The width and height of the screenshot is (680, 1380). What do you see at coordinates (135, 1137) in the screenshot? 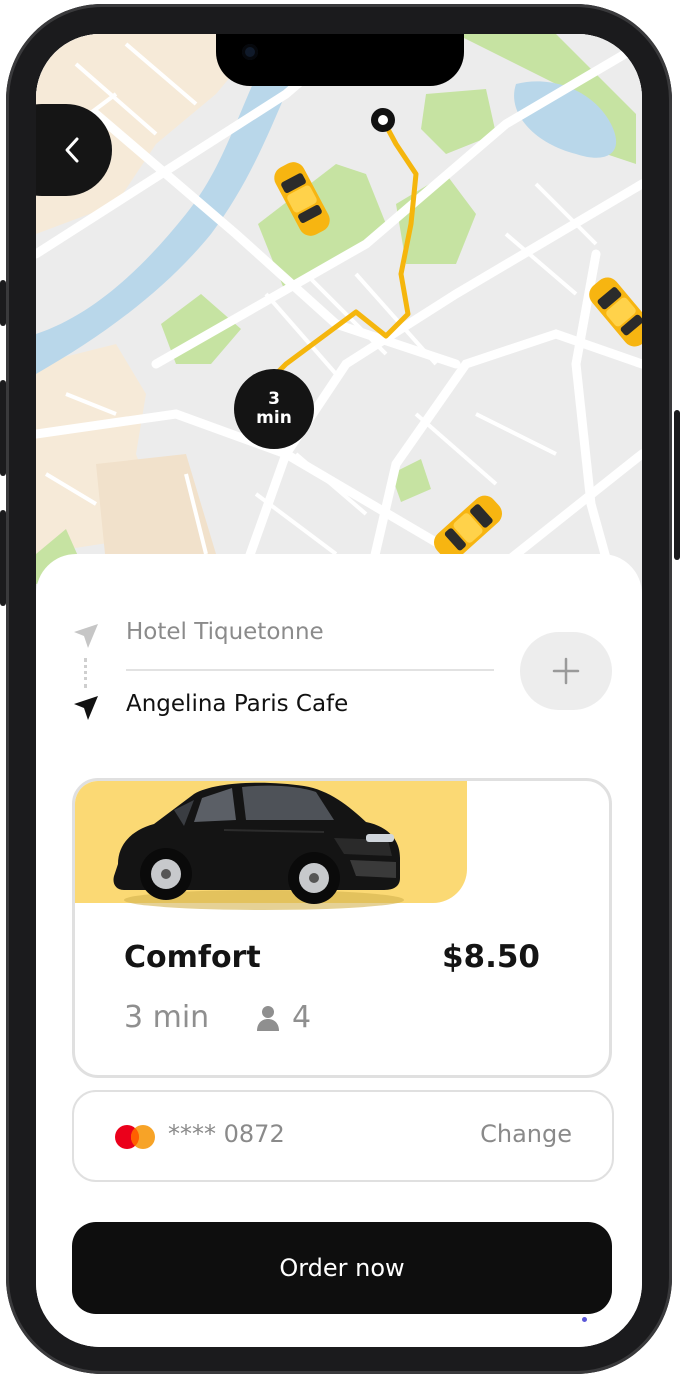
I see `mastercard-icon` at bounding box center [135, 1137].